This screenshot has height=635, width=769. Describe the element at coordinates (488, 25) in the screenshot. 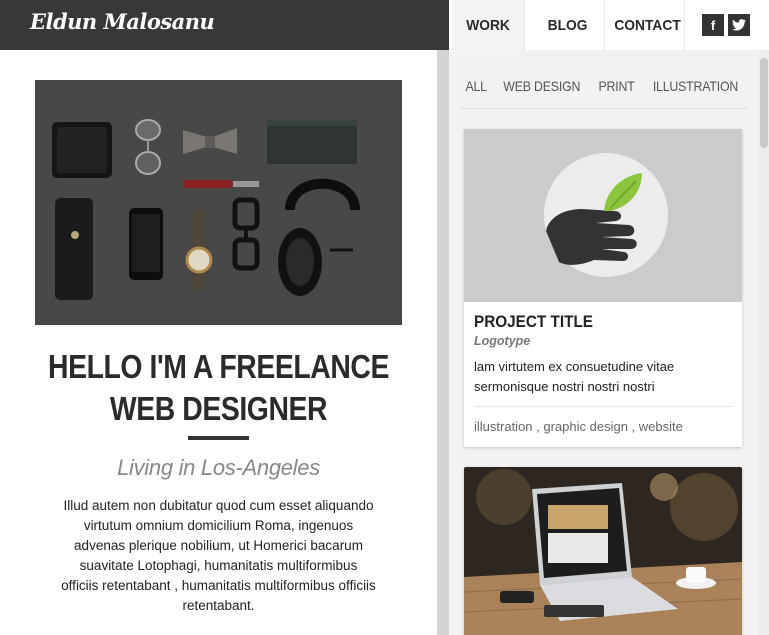

I see `nav-work: WORK` at that location.